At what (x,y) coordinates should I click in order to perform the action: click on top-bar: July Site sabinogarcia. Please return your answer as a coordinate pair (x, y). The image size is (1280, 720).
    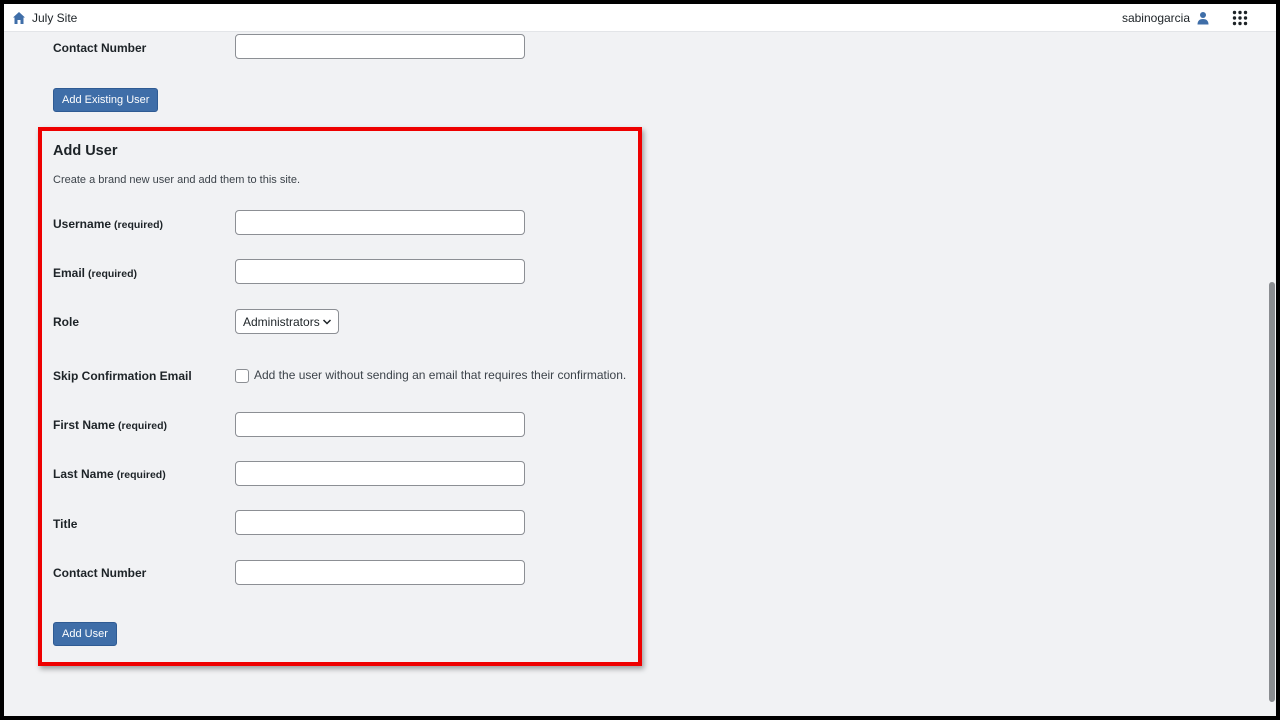
    Looking at the image, I should click on (640, 18).